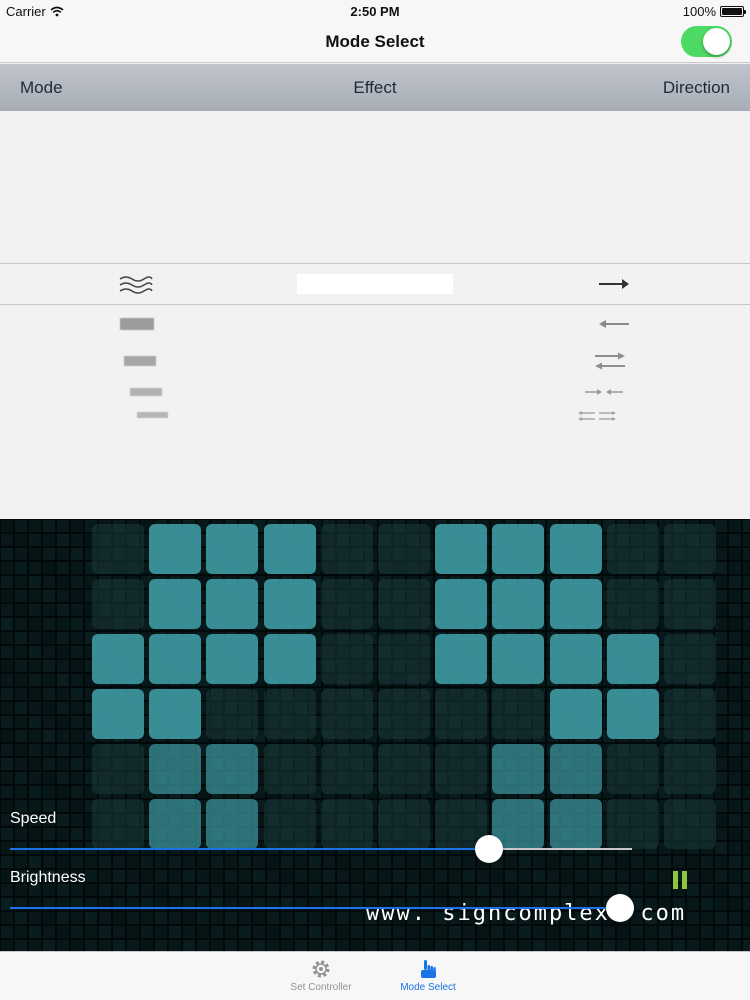 This screenshot has width=750, height=1000. Describe the element at coordinates (526, 913) in the screenshot. I see `watermark-text: www. signcomplex. com` at that location.